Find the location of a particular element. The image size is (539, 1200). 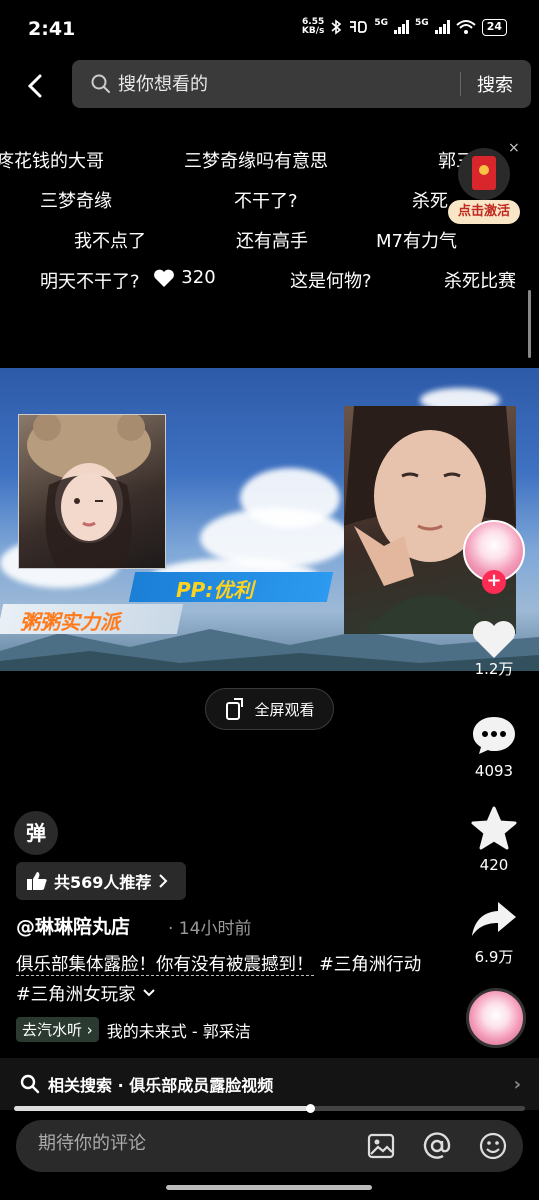

promo-close-button: × is located at coordinates (514, 148).